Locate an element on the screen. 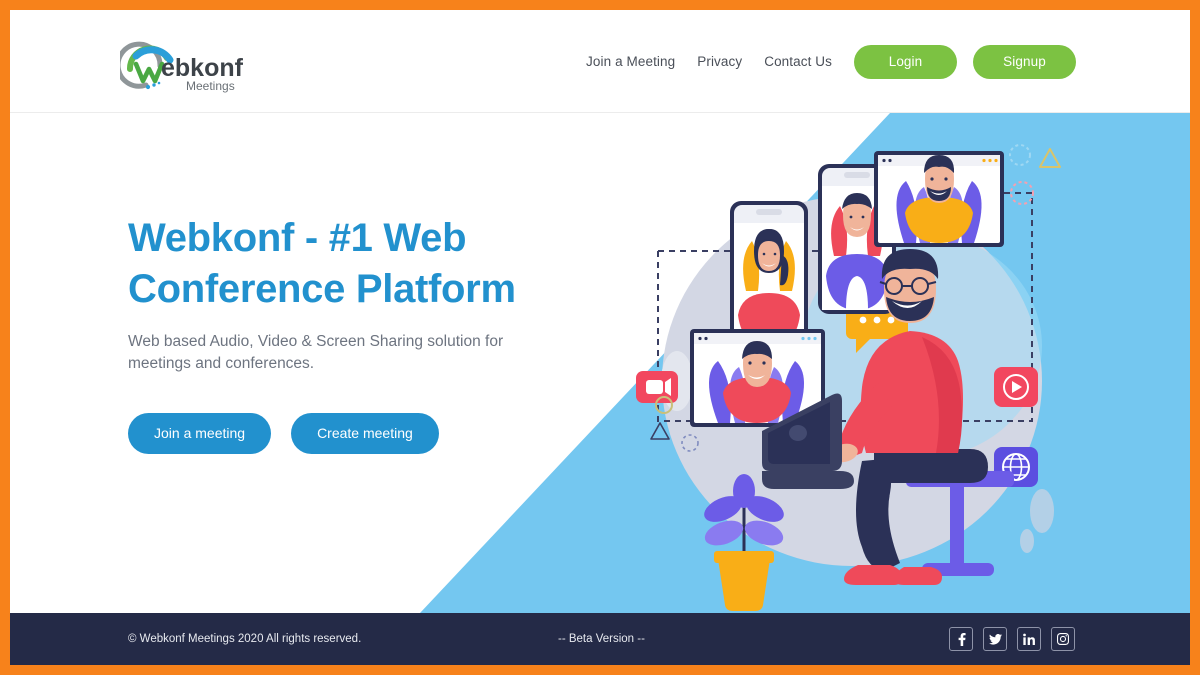 Image resolution: width=1200 pixels, height=675 pixels. logo-link: ebkonf Meetings is located at coordinates (185, 67).